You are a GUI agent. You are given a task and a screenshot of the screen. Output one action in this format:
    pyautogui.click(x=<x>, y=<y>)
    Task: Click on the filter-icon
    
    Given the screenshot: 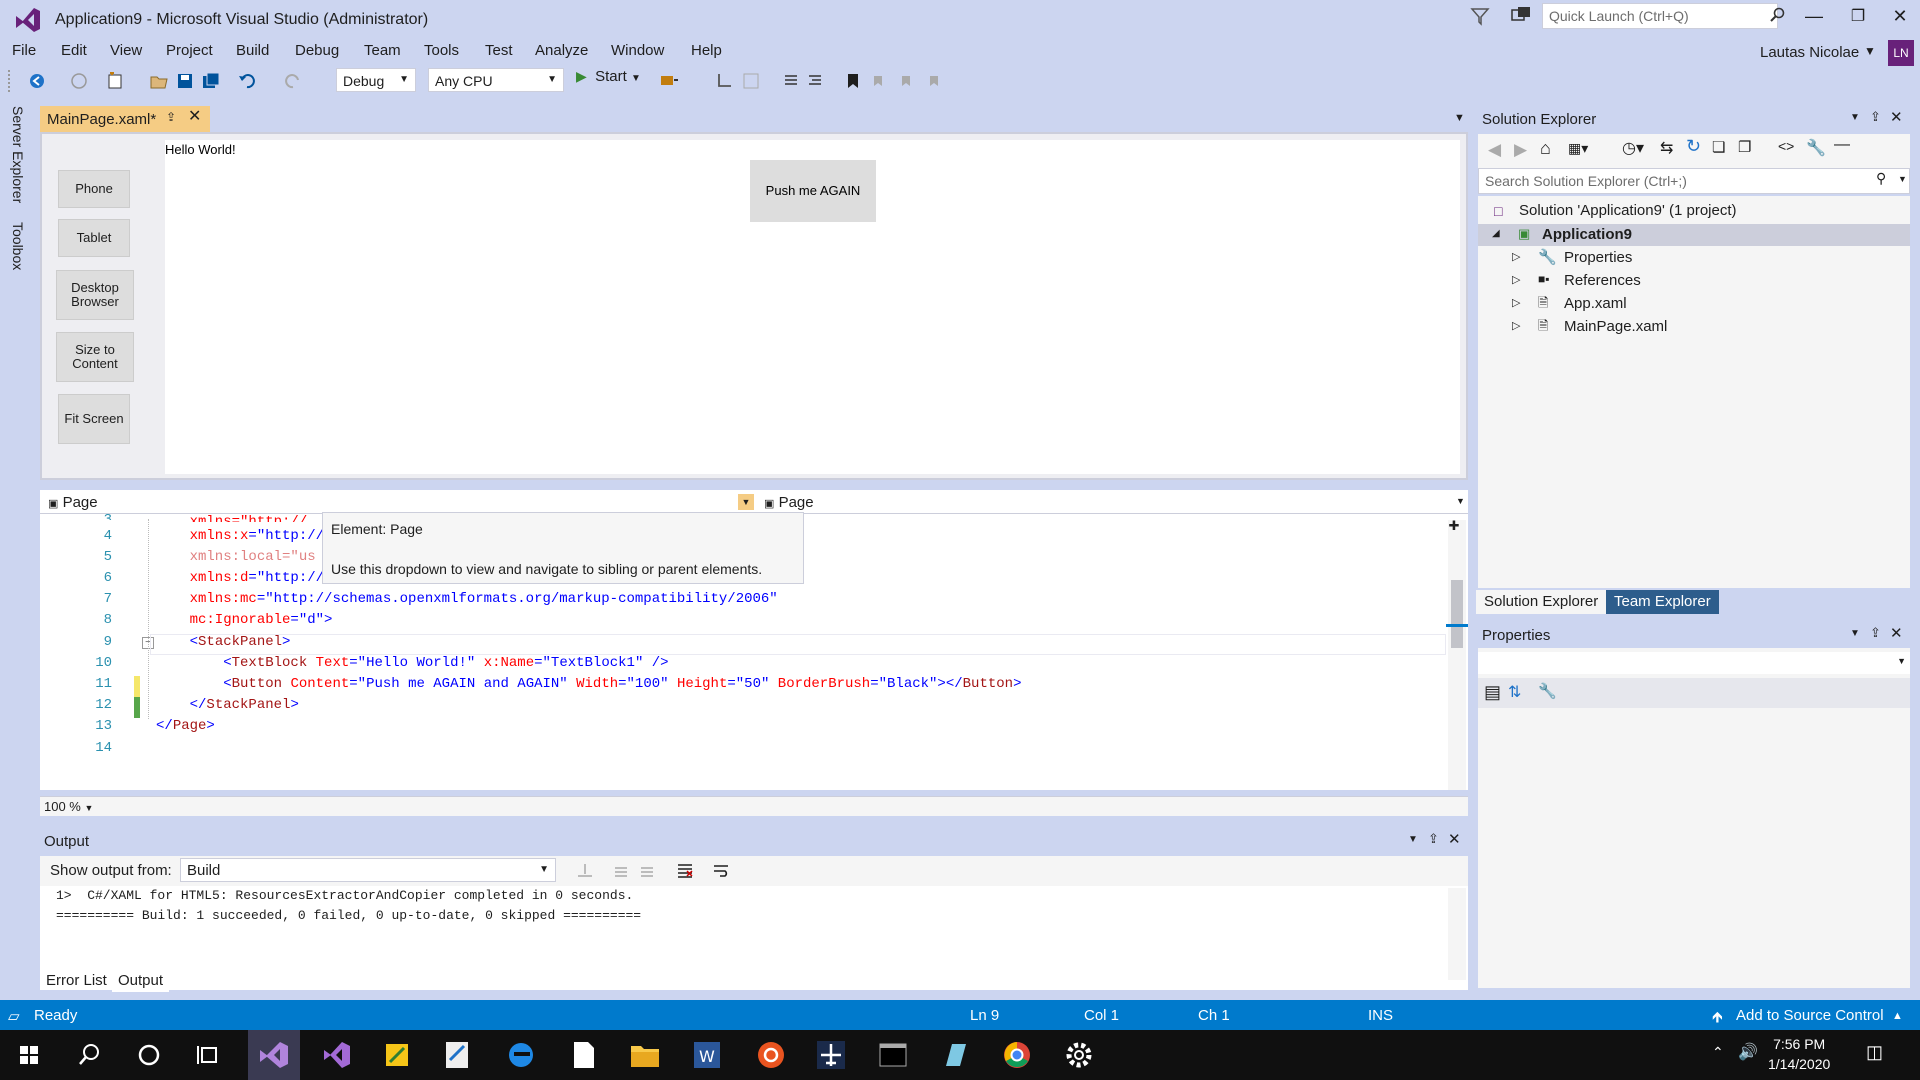 What is the action you would take?
    pyautogui.click(x=1482, y=18)
    